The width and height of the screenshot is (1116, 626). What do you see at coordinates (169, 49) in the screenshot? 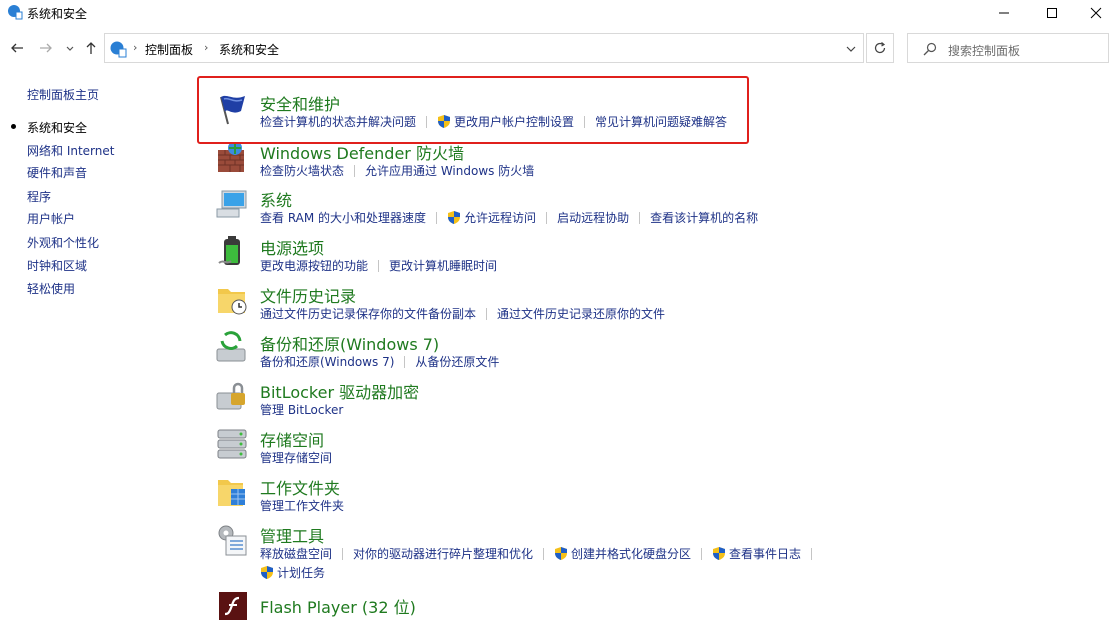
I see `breadcrumb-control-panel: 控制面板` at bounding box center [169, 49].